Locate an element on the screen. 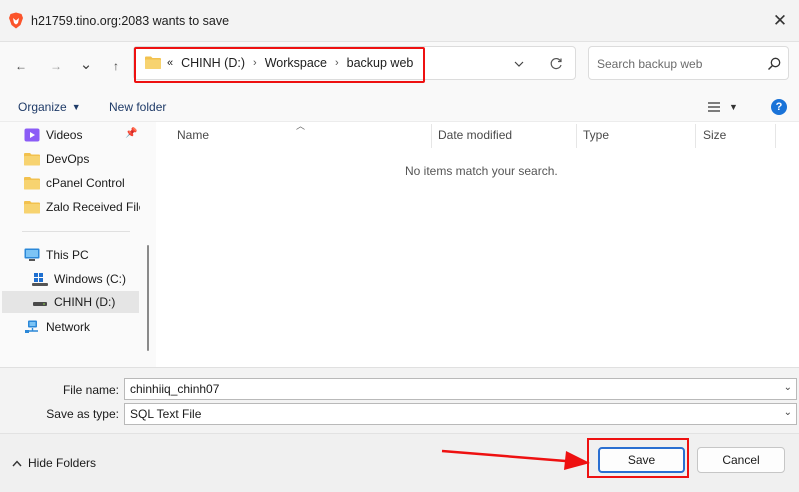 This screenshot has height=492, width=799. sort-ascending-icon: ︿ is located at coordinates (301, 126).